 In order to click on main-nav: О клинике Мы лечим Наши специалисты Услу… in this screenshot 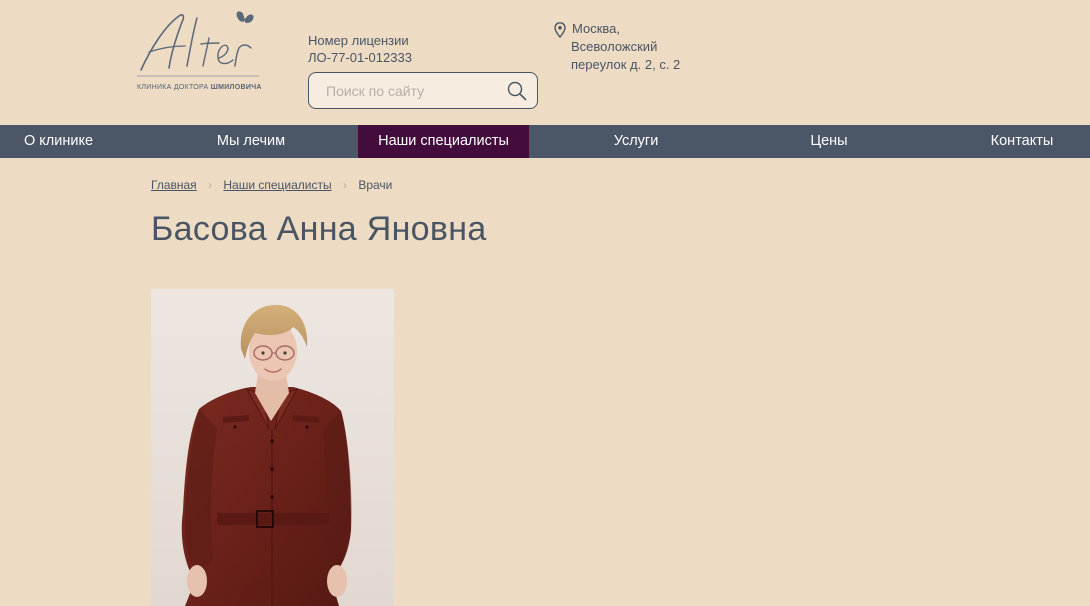, I will do `click(545, 141)`.